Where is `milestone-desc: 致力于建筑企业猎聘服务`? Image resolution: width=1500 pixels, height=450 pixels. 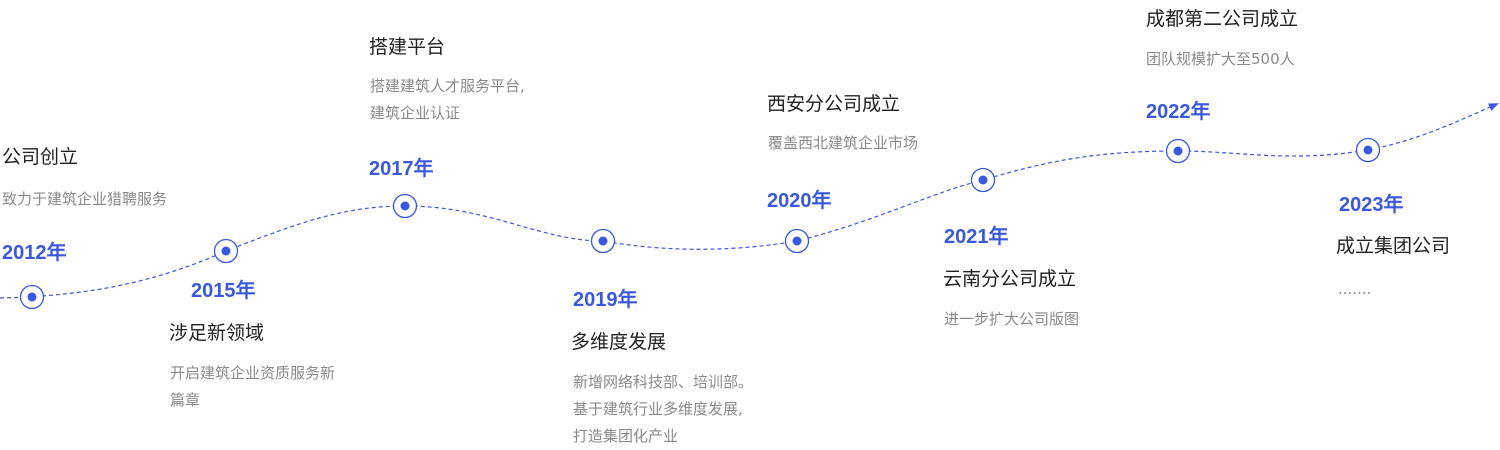
milestone-desc: 致力于建筑企业猎聘服务 is located at coordinates (84, 199).